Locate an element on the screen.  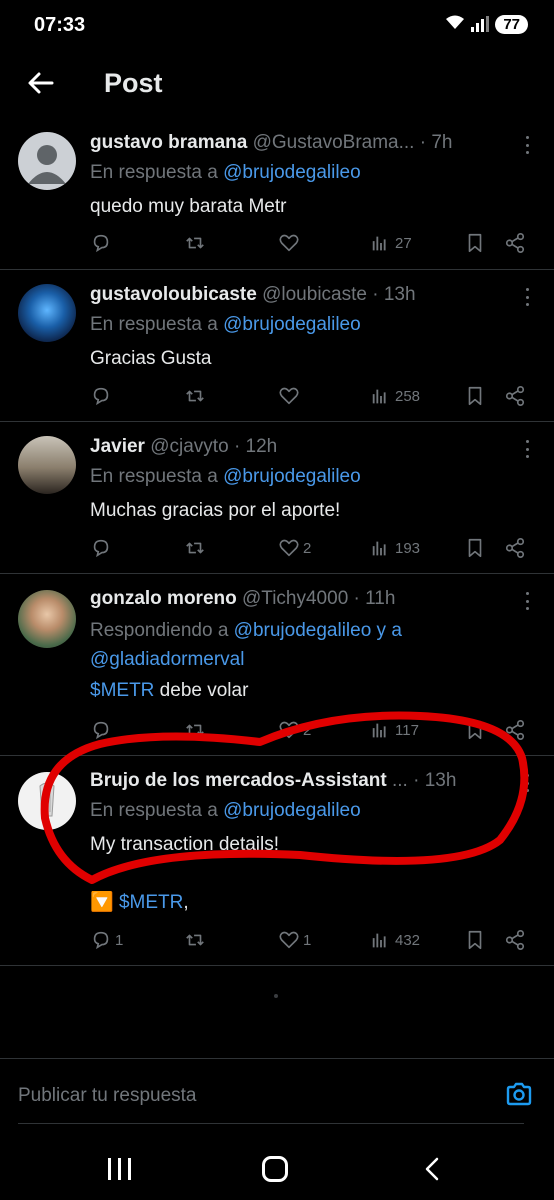
context-mention-2: @gladiadormerval is located at coordinates (167, 659).